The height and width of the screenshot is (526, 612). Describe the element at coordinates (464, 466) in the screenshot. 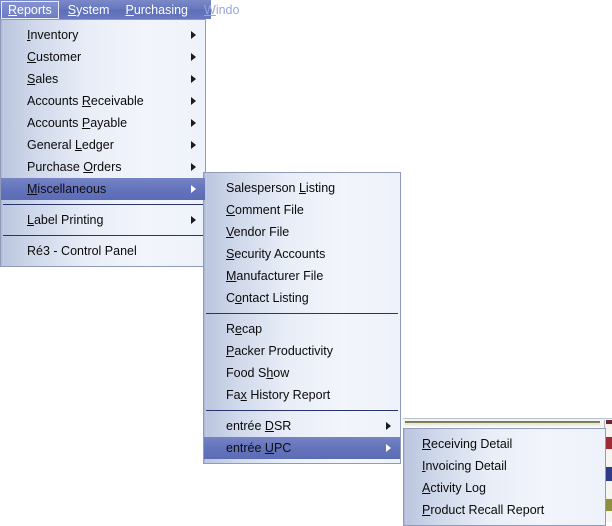

I see `menu-item-label: Invoicing Detail` at that location.